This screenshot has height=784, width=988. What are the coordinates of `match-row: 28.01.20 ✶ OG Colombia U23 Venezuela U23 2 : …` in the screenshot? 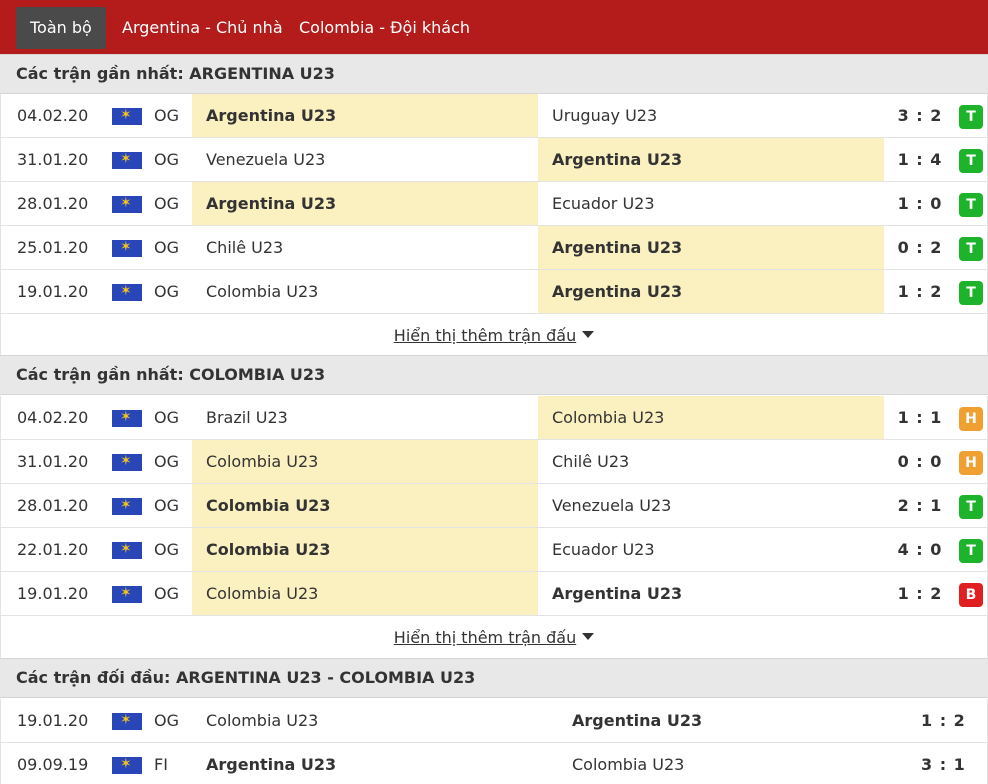 It's located at (494, 506).